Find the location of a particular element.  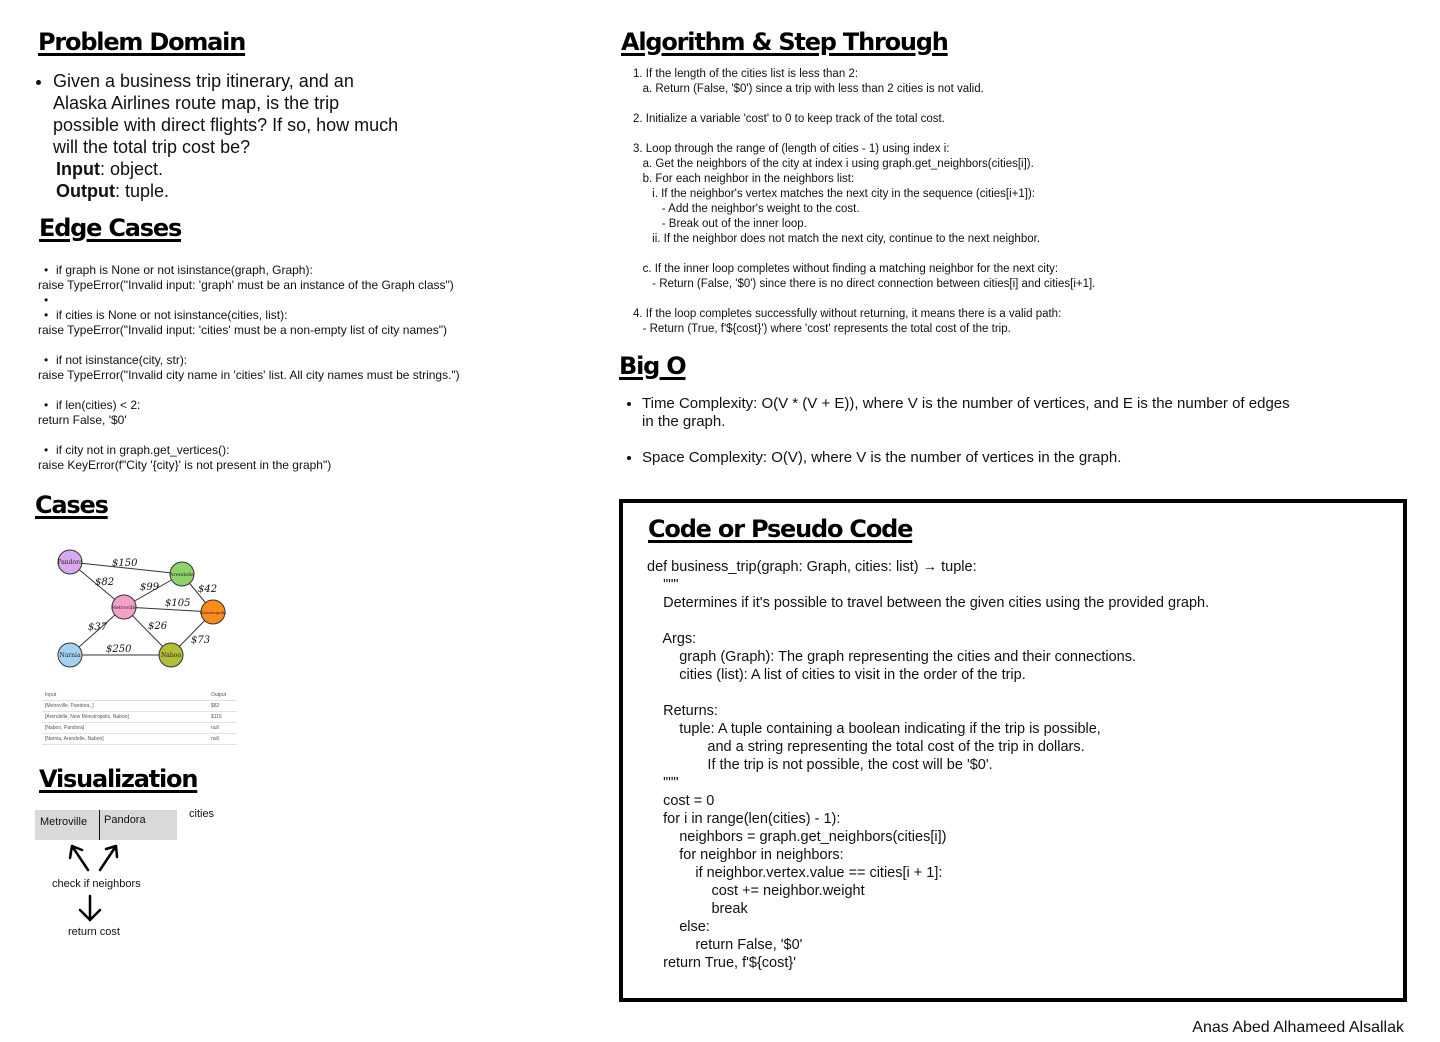

edge-label: $150 is located at coordinates (125, 563).